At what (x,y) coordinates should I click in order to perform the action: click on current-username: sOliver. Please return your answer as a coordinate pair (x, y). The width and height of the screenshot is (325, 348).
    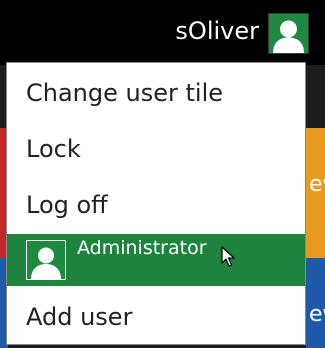
    Looking at the image, I should click on (217, 31).